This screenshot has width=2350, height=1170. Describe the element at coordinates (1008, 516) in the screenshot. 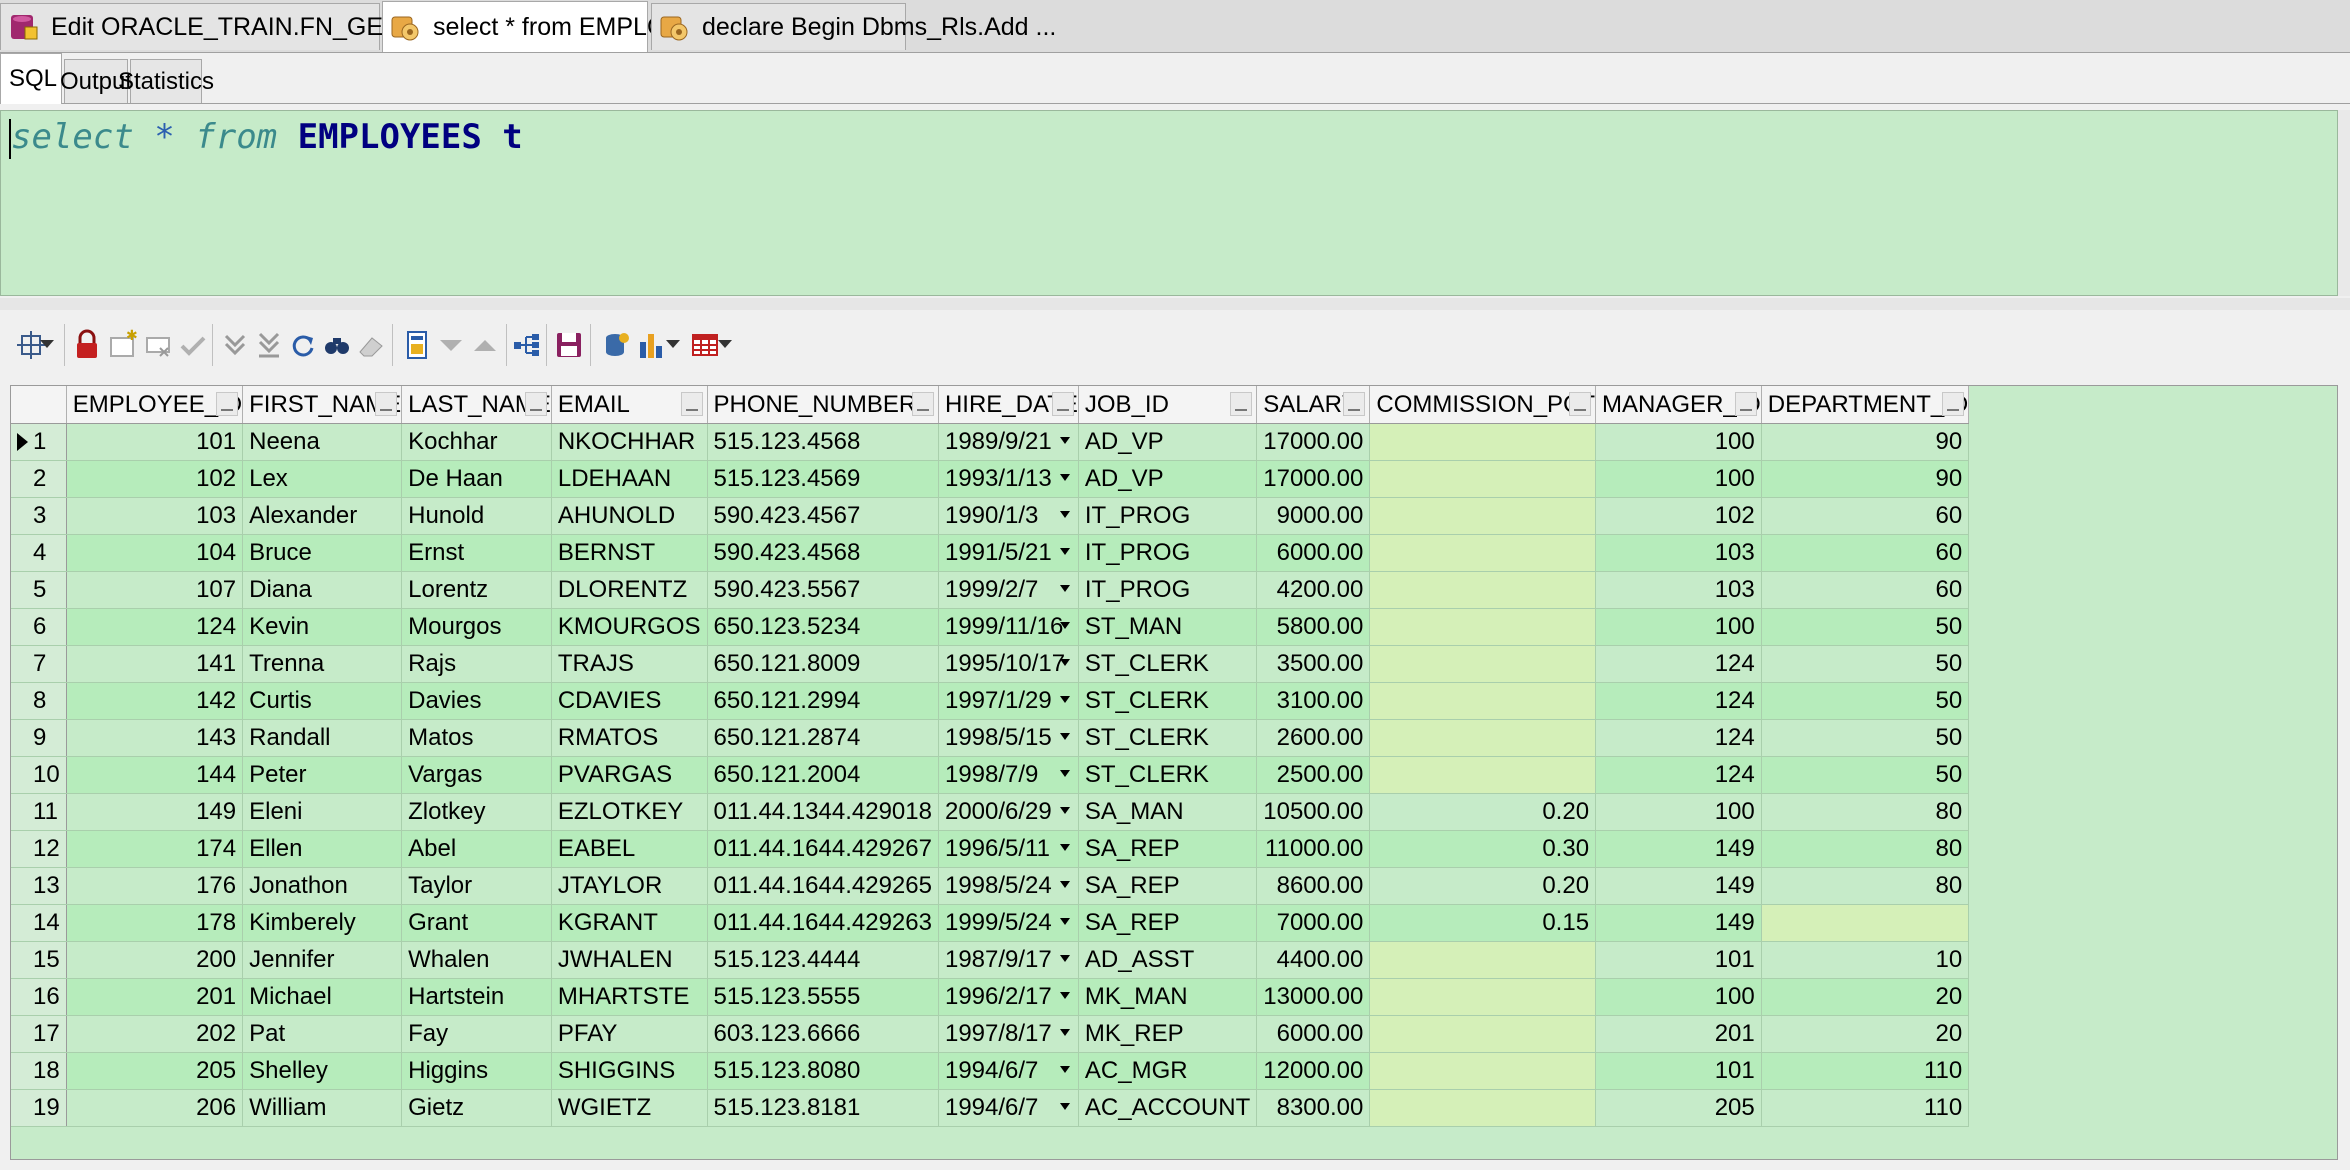

I see `grid-cell: 1990/1/3` at that location.